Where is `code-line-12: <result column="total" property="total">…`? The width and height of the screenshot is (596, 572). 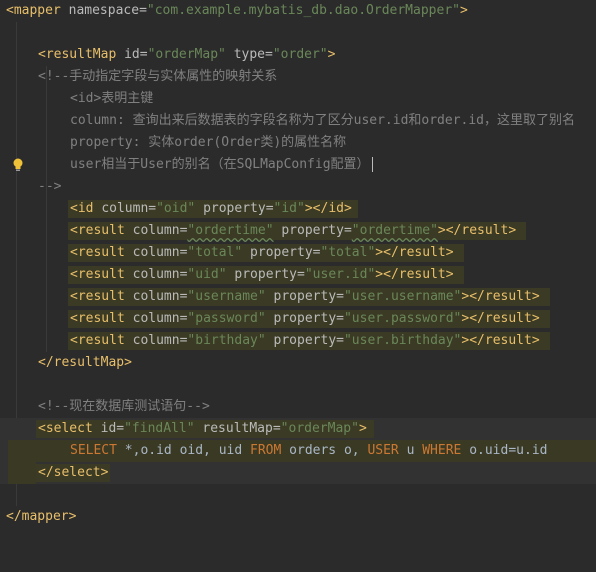
code-line-12: <result column="total" property="total">… is located at coordinates (298, 253).